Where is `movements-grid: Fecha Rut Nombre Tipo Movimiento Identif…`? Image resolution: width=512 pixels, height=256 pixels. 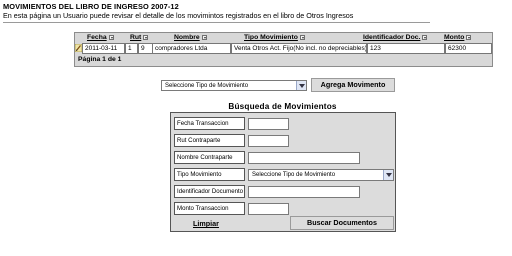
movements-grid: Fecha Rut Nombre Tipo Movimiento Identif… is located at coordinates (283, 49).